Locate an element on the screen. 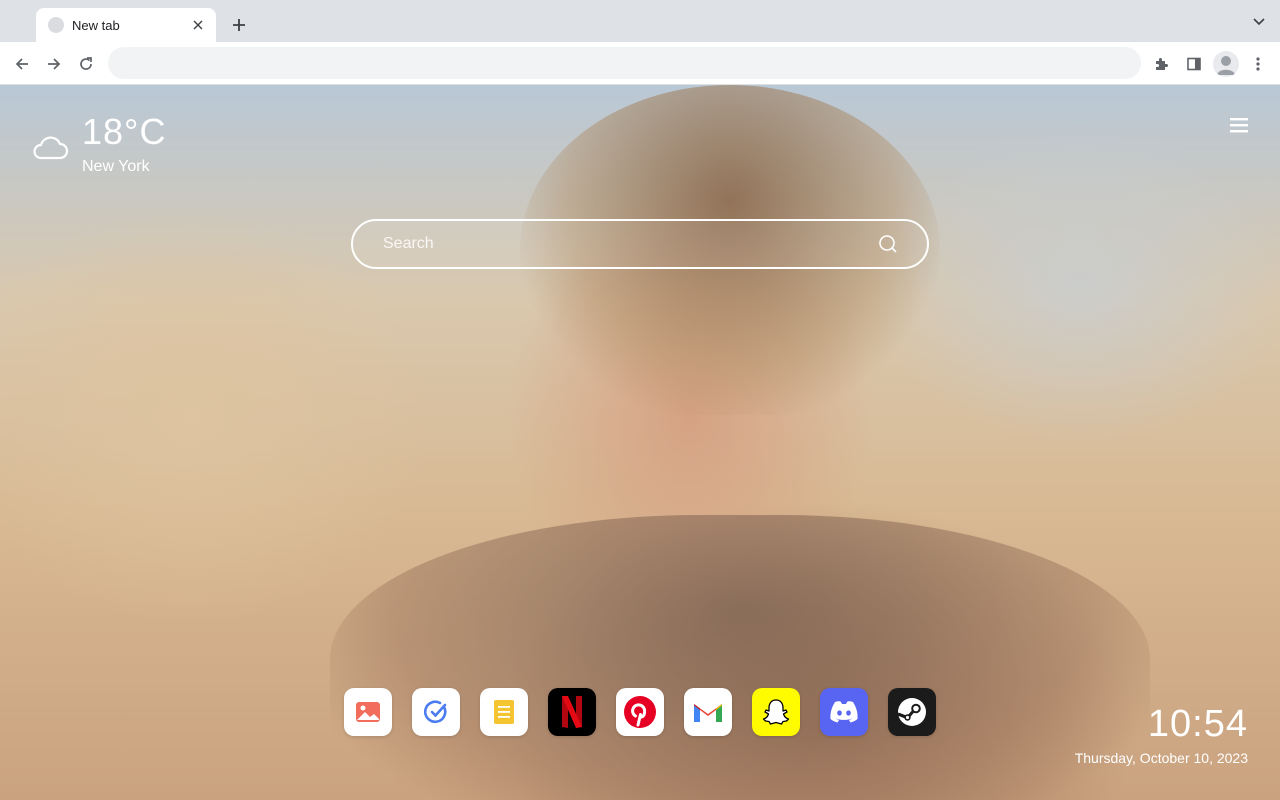  snapchat-icon is located at coordinates (776, 712).